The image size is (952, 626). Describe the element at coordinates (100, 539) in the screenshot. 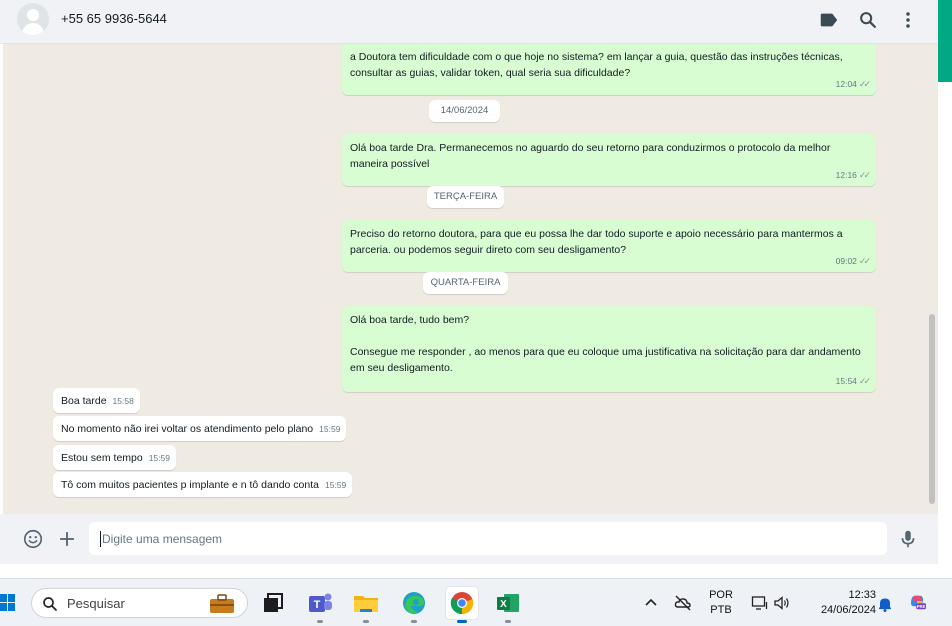

I see `text-caret` at that location.